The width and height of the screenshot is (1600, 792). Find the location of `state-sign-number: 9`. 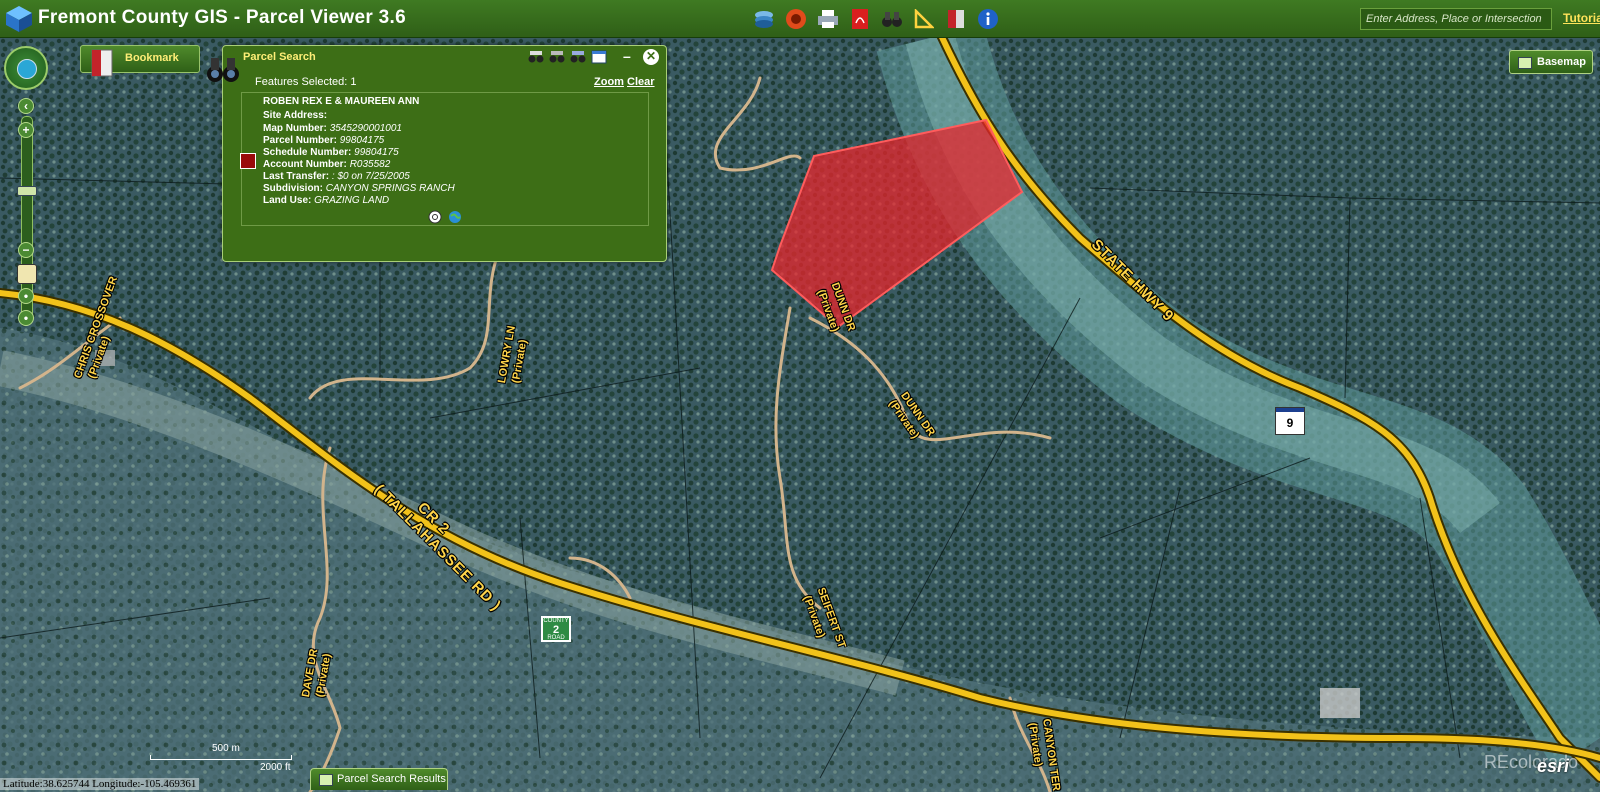

state-sign-number: 9 is located at coordinates (1290, 423).